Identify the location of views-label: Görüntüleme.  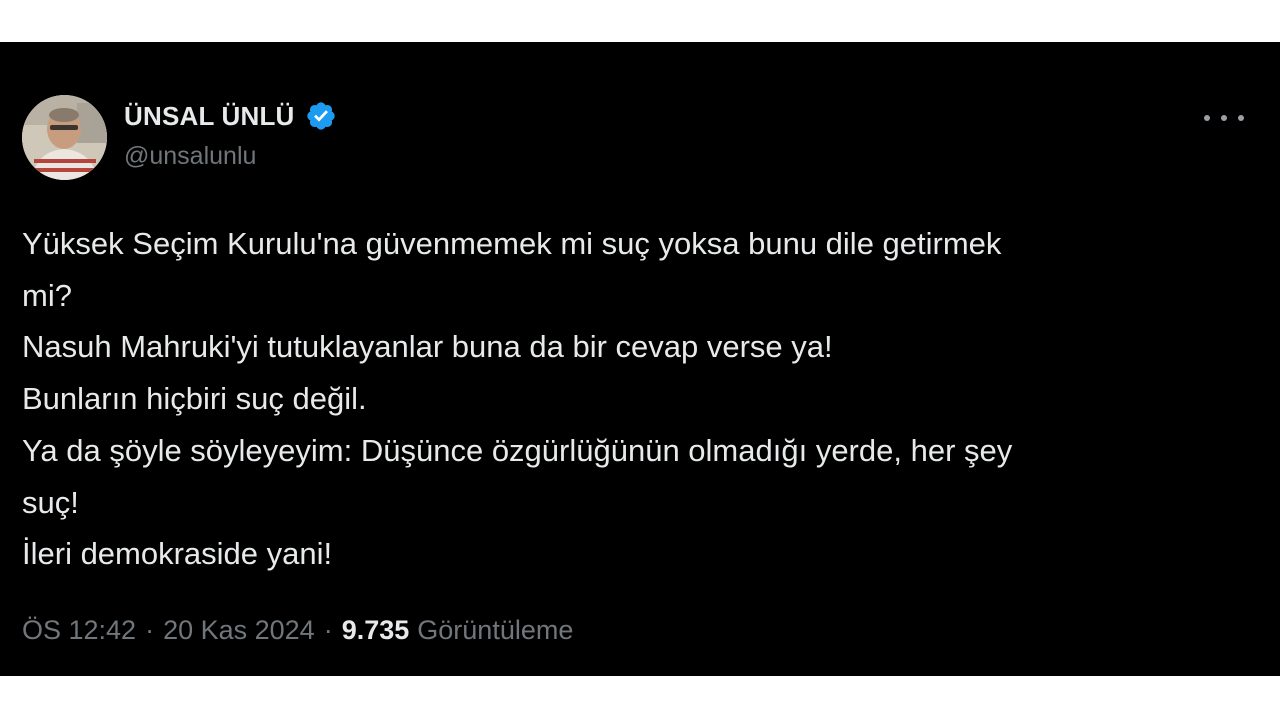
(495, 629).